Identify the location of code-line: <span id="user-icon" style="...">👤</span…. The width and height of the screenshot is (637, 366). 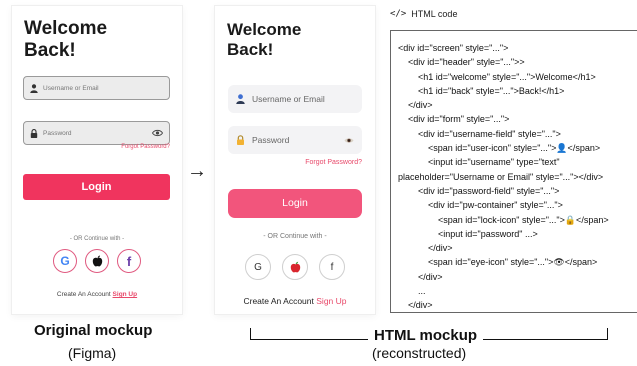
(499, 148).